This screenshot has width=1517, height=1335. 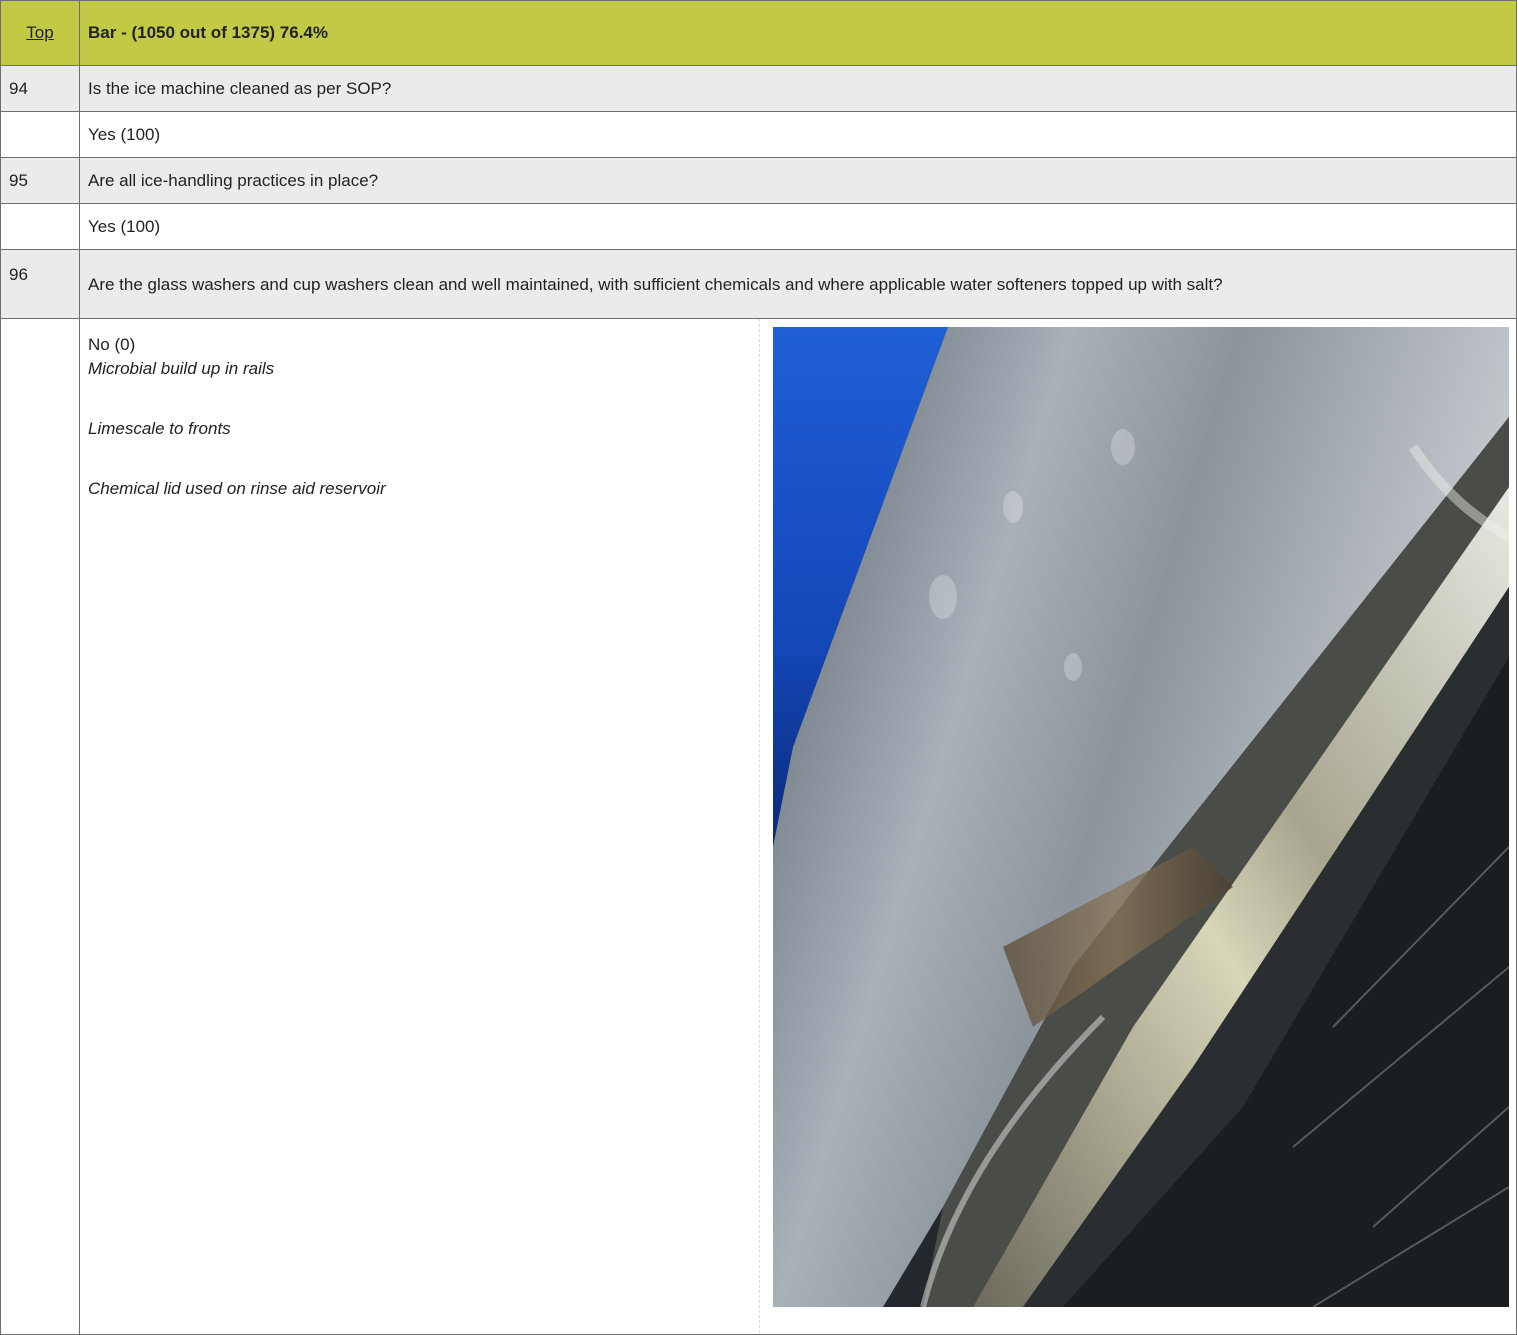 I want to click on comment-line: Microbial build up in rails, so click(x=181, y=368).